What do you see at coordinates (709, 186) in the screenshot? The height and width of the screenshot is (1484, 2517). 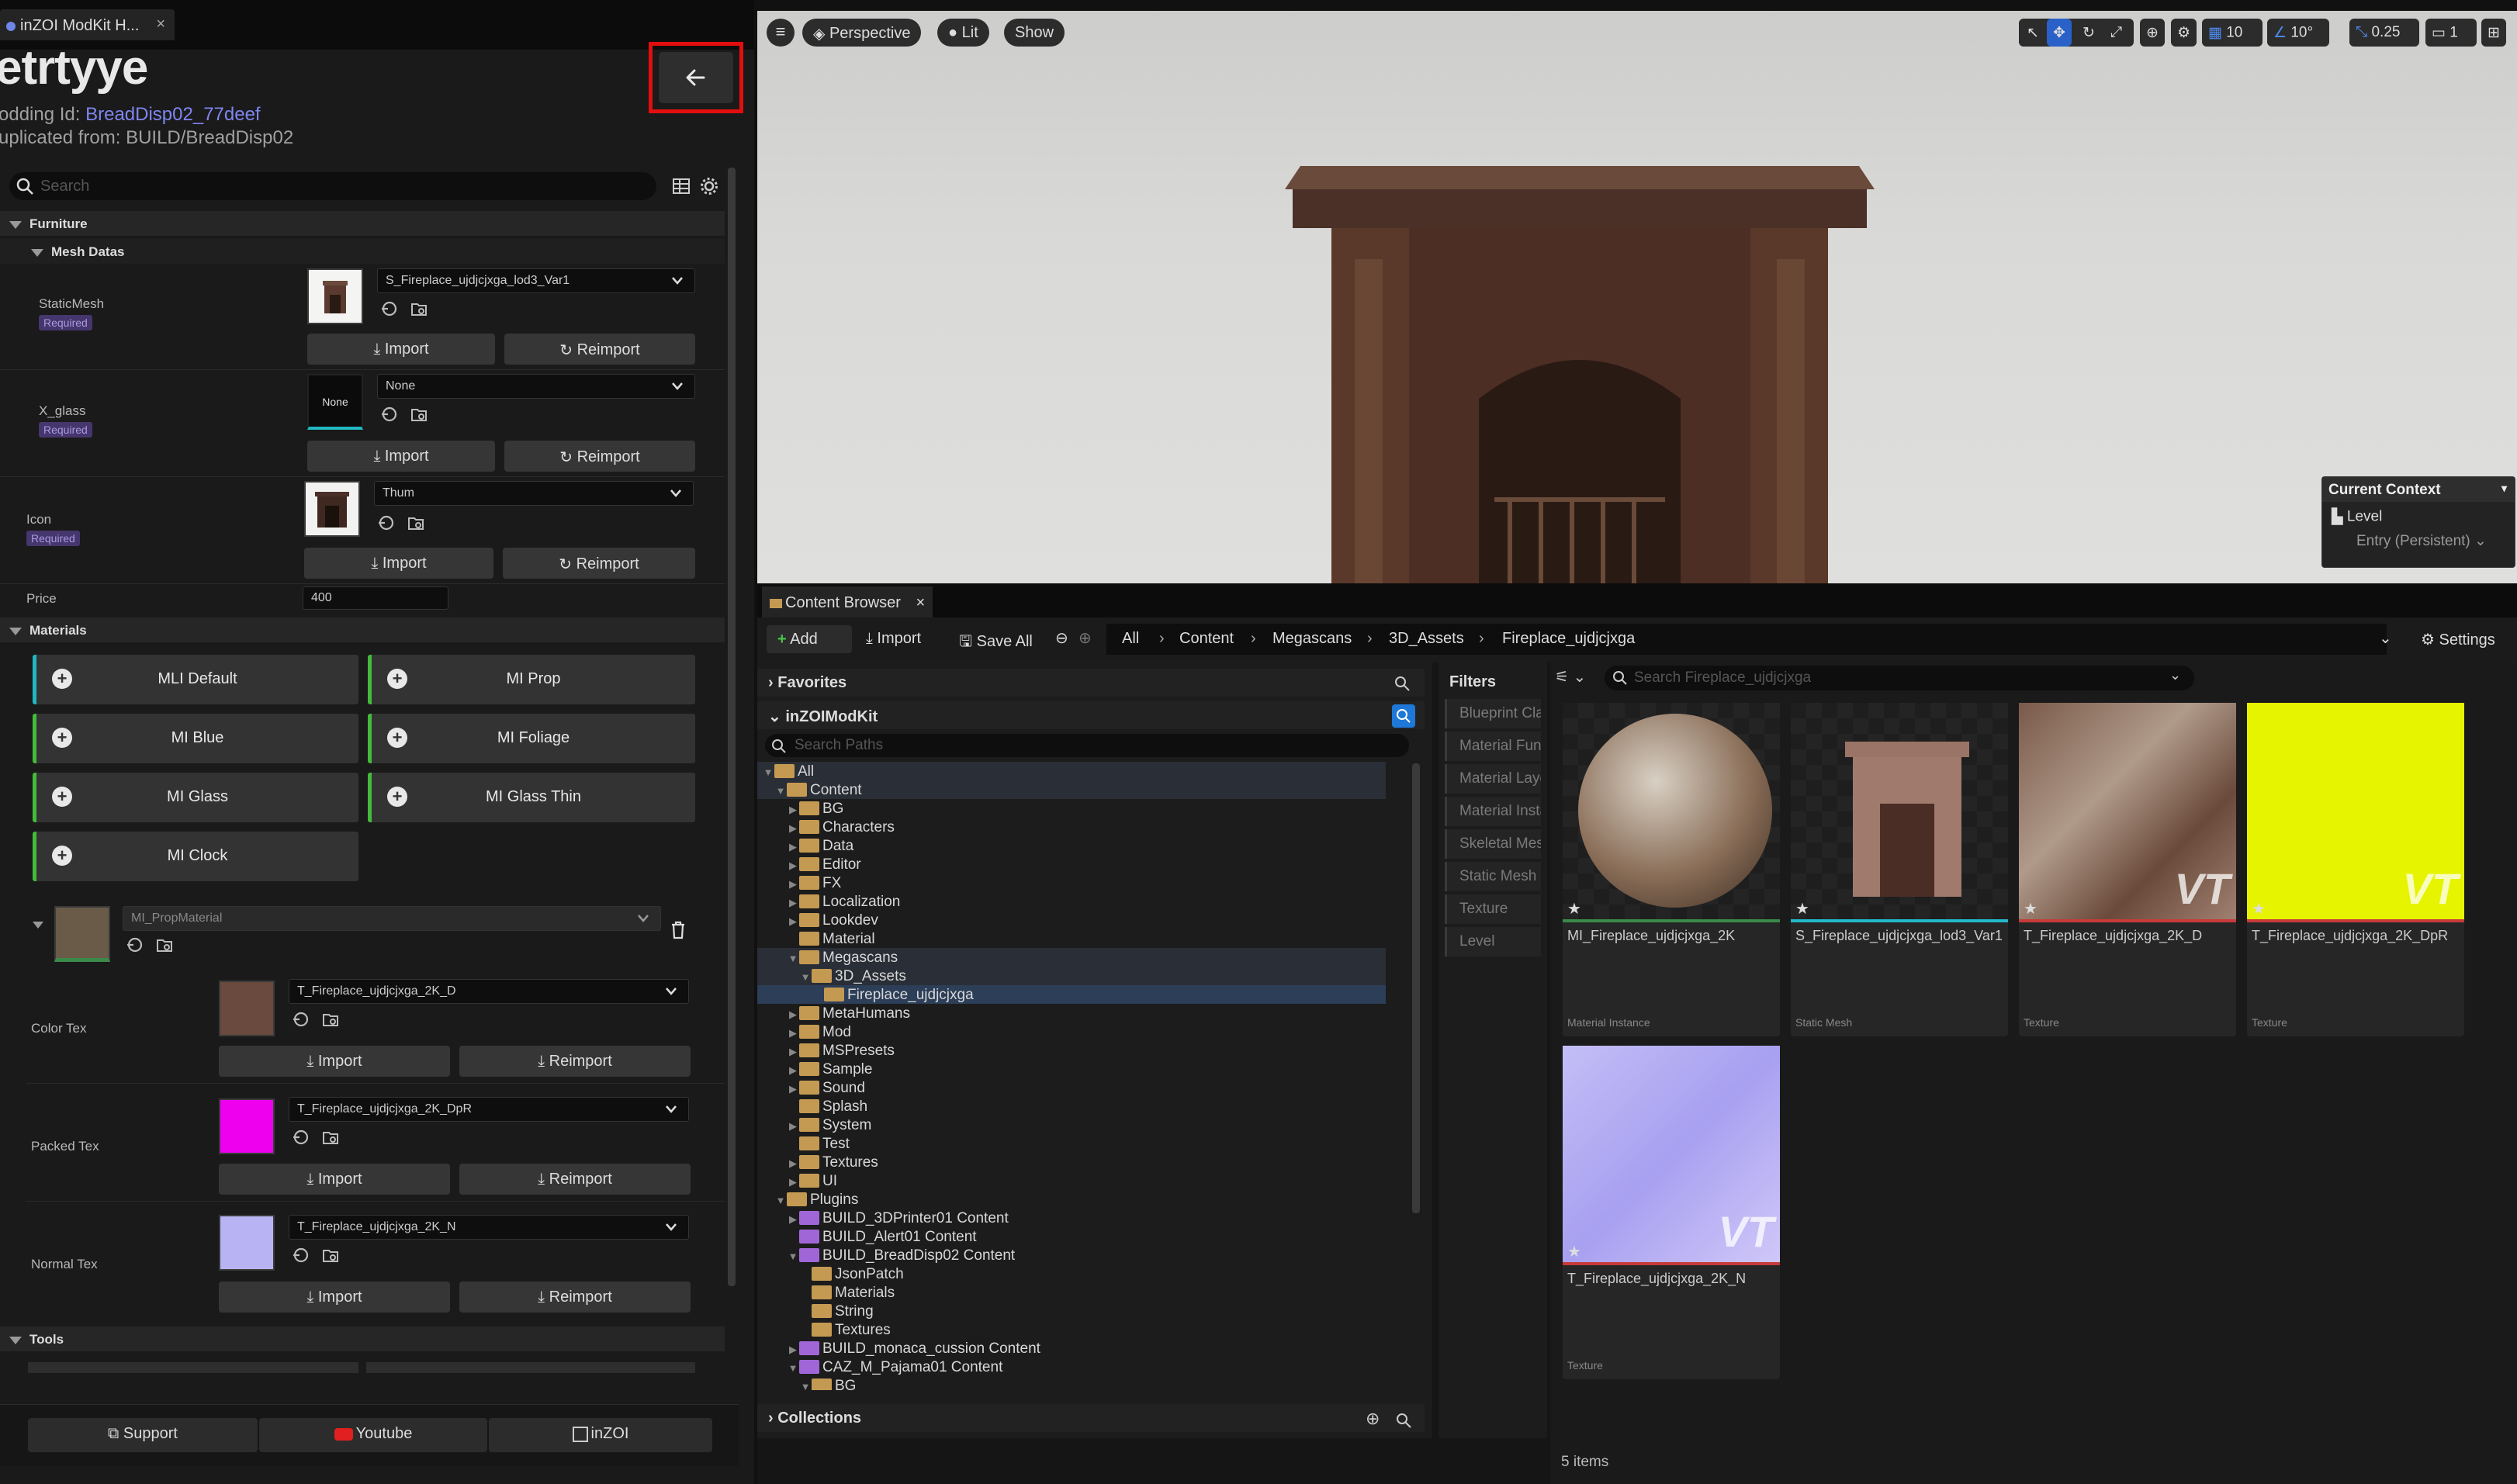 I see `gear-icon` at bounding box center [709, 186].